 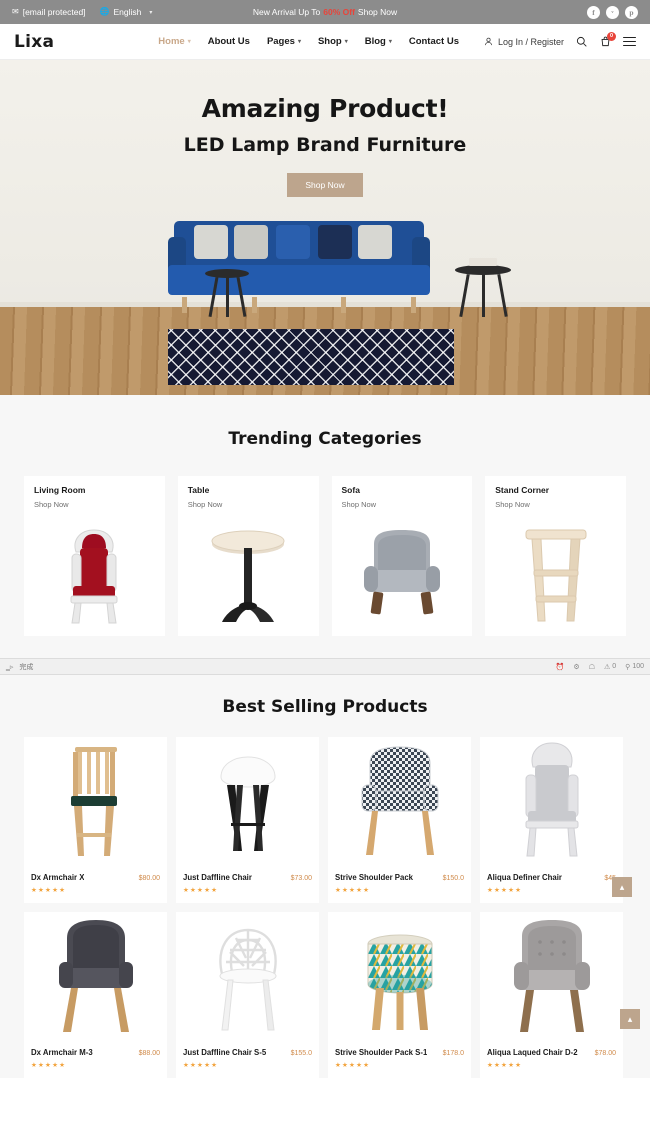 I want to click on hero-subtitle: LED Lamp Brand Furniture, so click(x=325, y=145).